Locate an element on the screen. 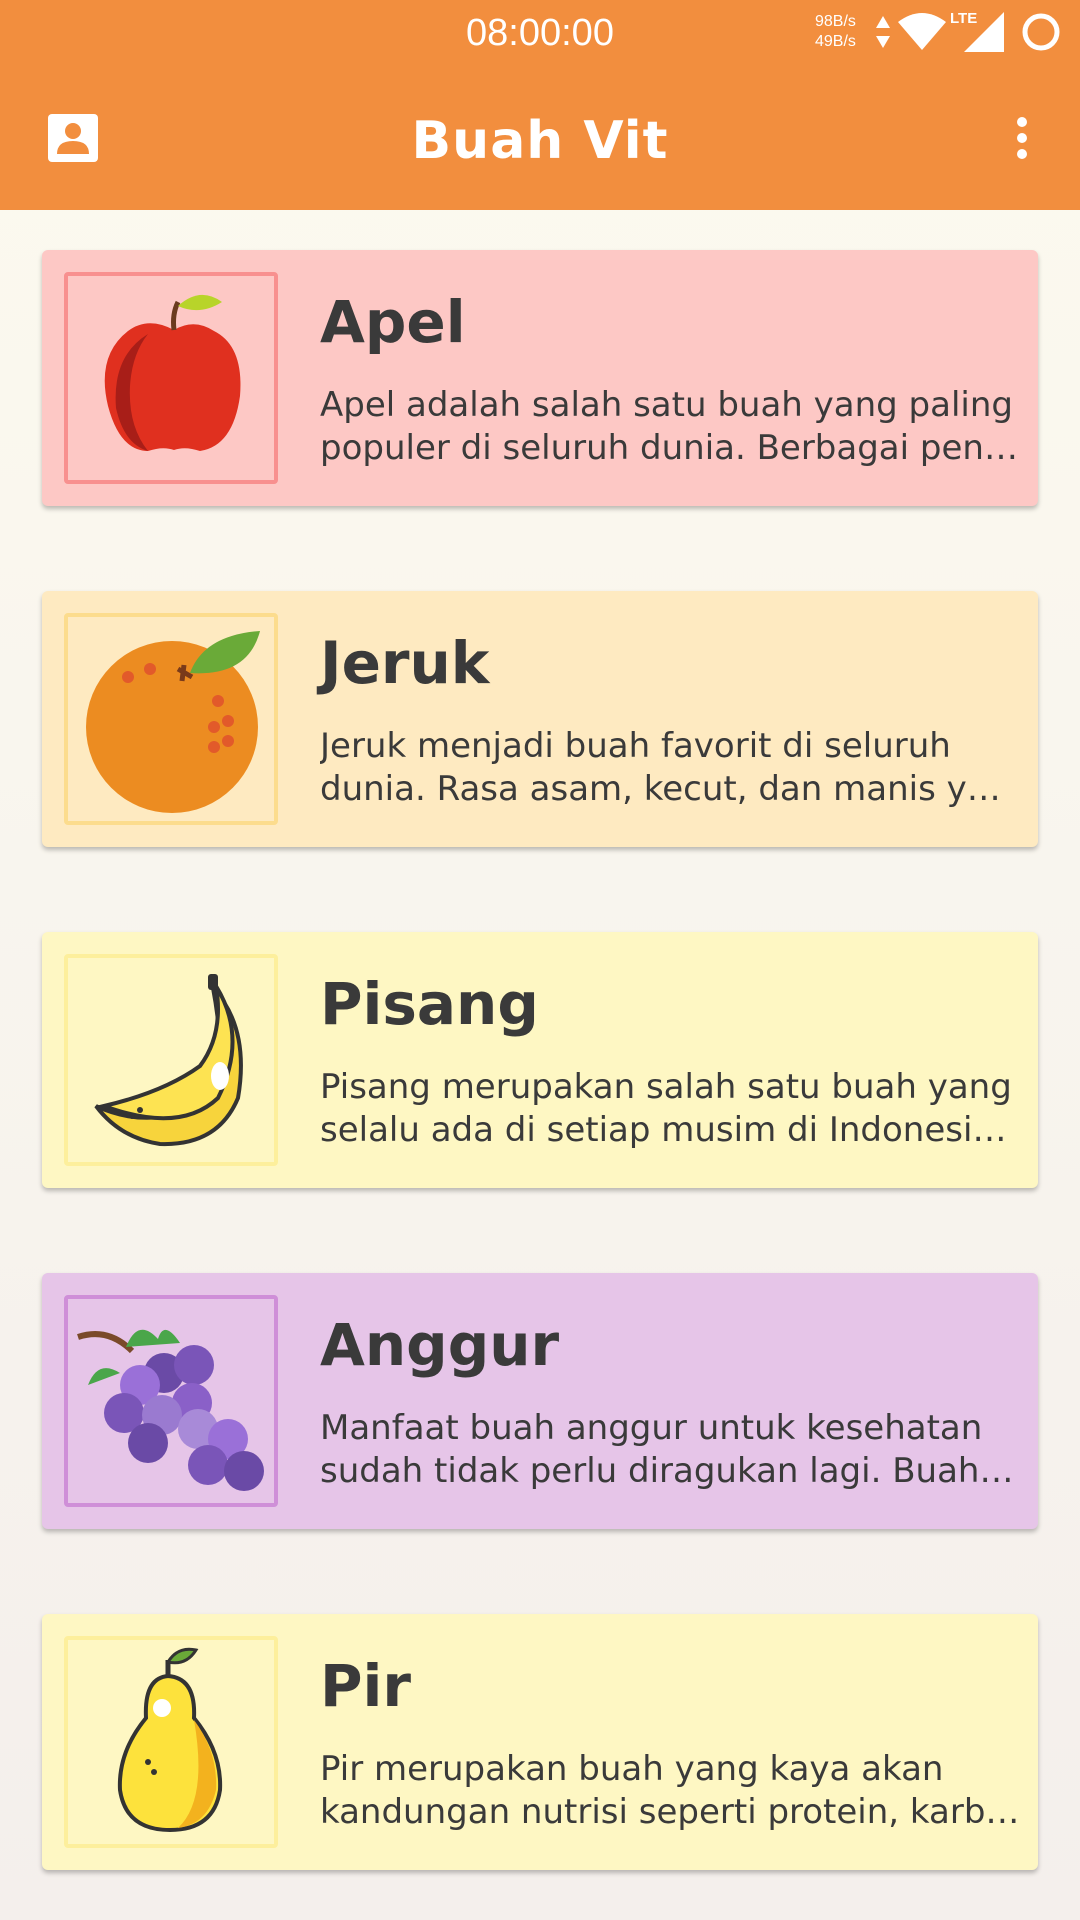 The image size is (1080, 1920). fruit-name: Pisang is located at coordinates (429, 1004).